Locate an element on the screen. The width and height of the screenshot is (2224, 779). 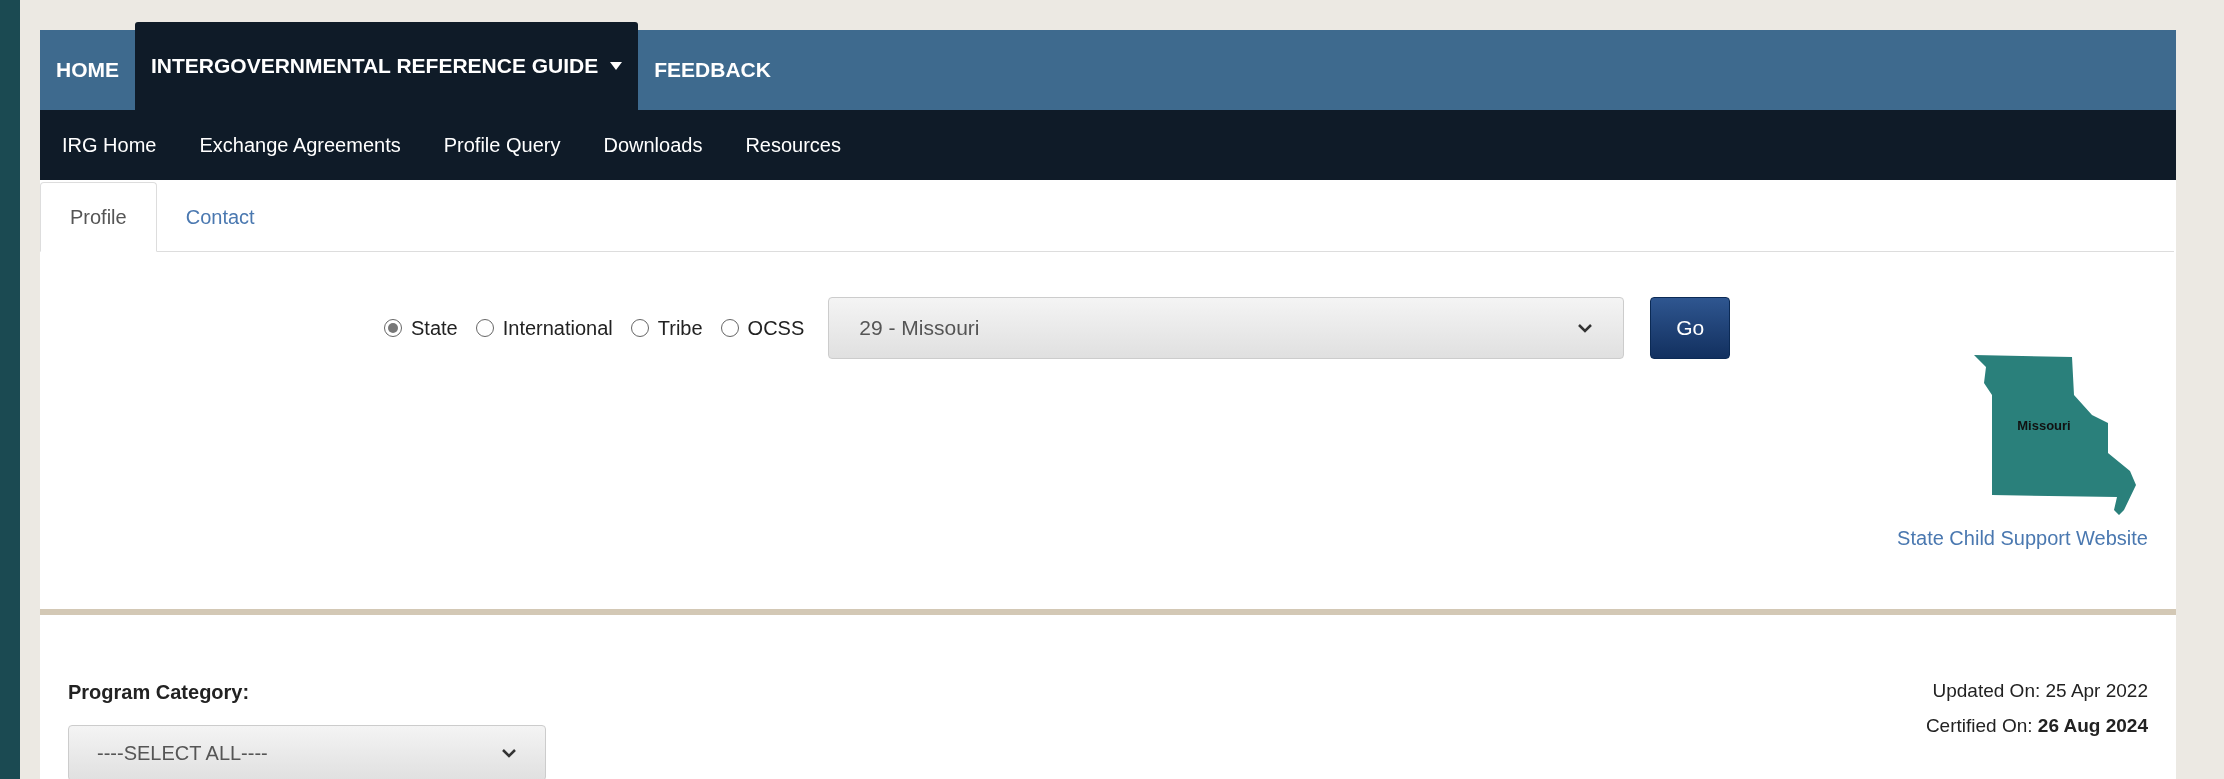
program-category-select: ----SELECT ALL---- is located at coordinates (307, 752).